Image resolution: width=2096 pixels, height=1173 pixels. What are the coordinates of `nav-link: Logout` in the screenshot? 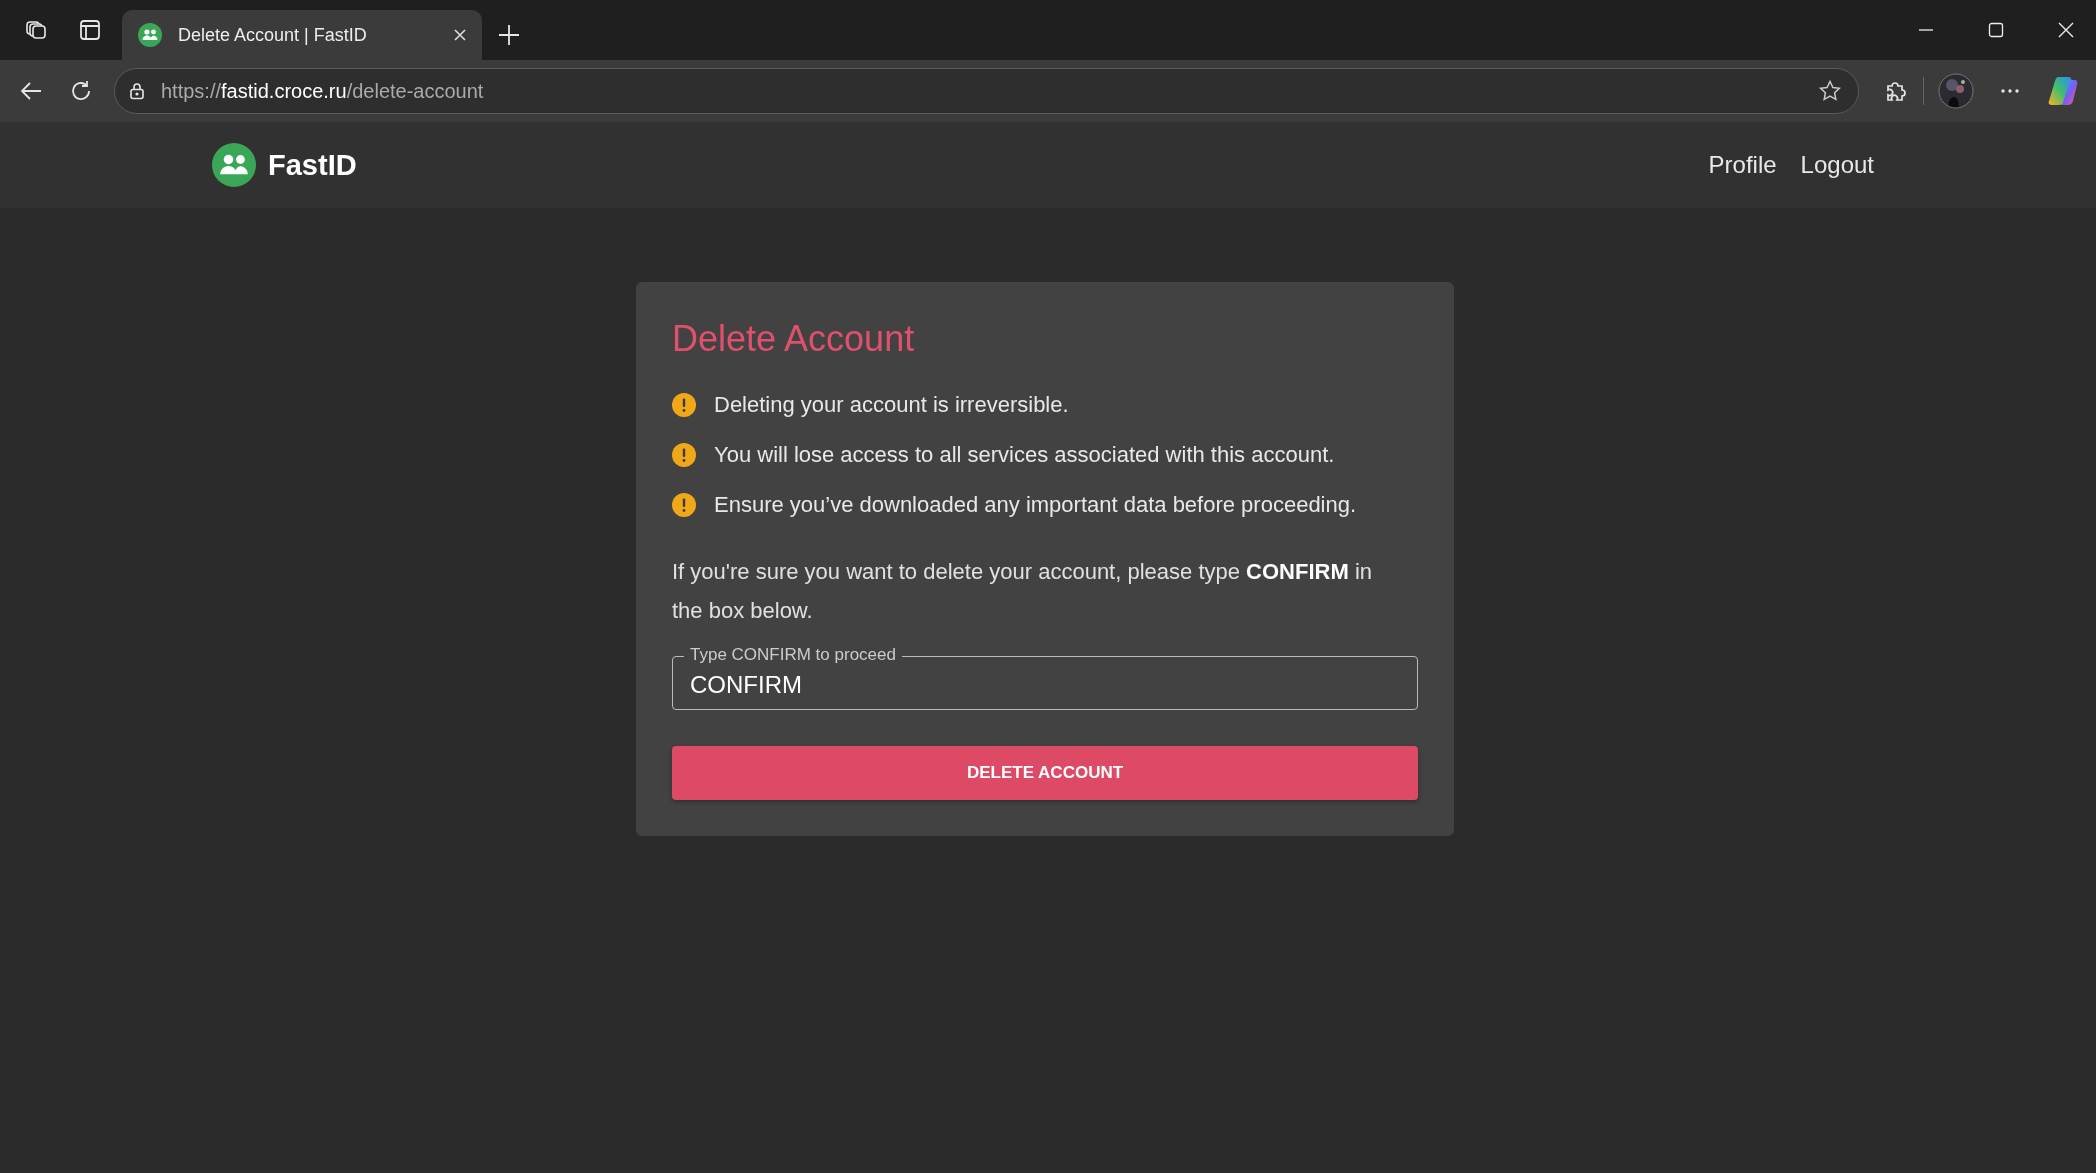 It's located at (1837, 165).